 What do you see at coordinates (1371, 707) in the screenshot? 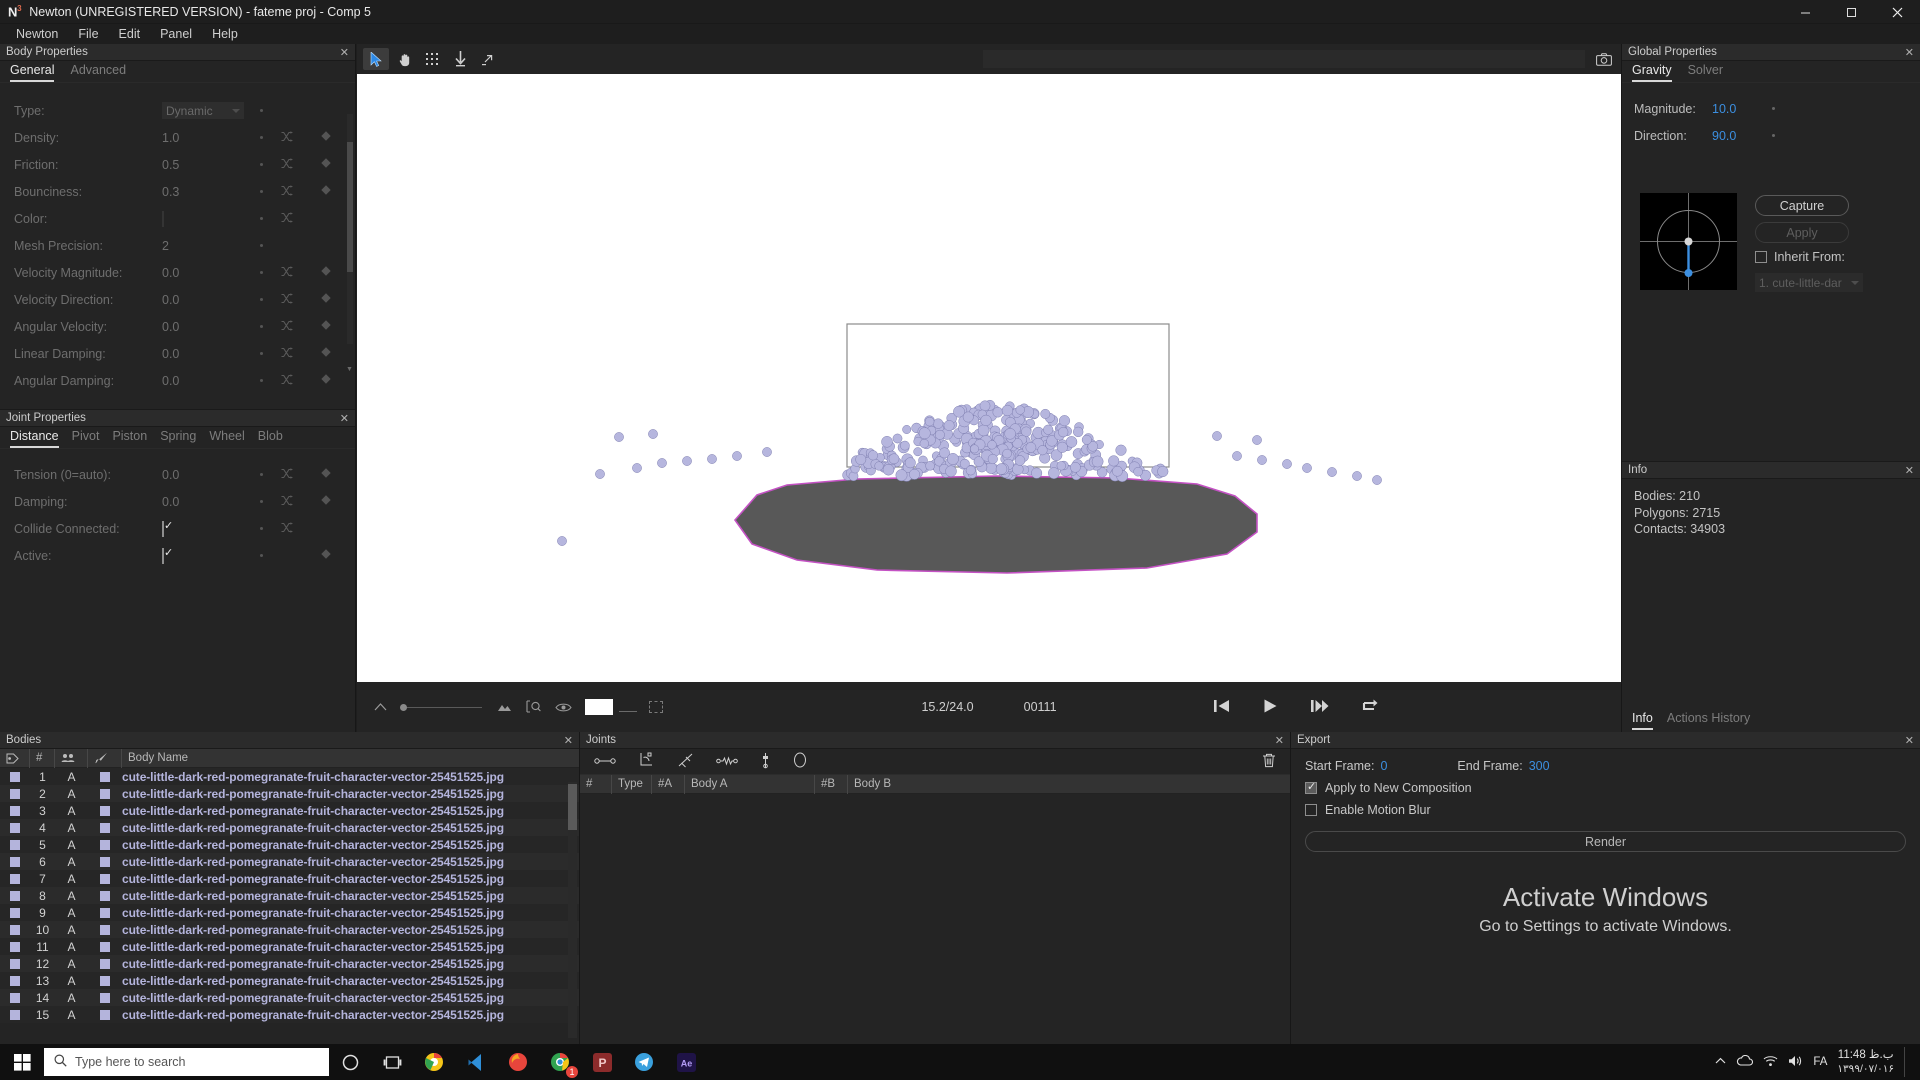
I see `loop-button` at bounding box center [1371, 707].